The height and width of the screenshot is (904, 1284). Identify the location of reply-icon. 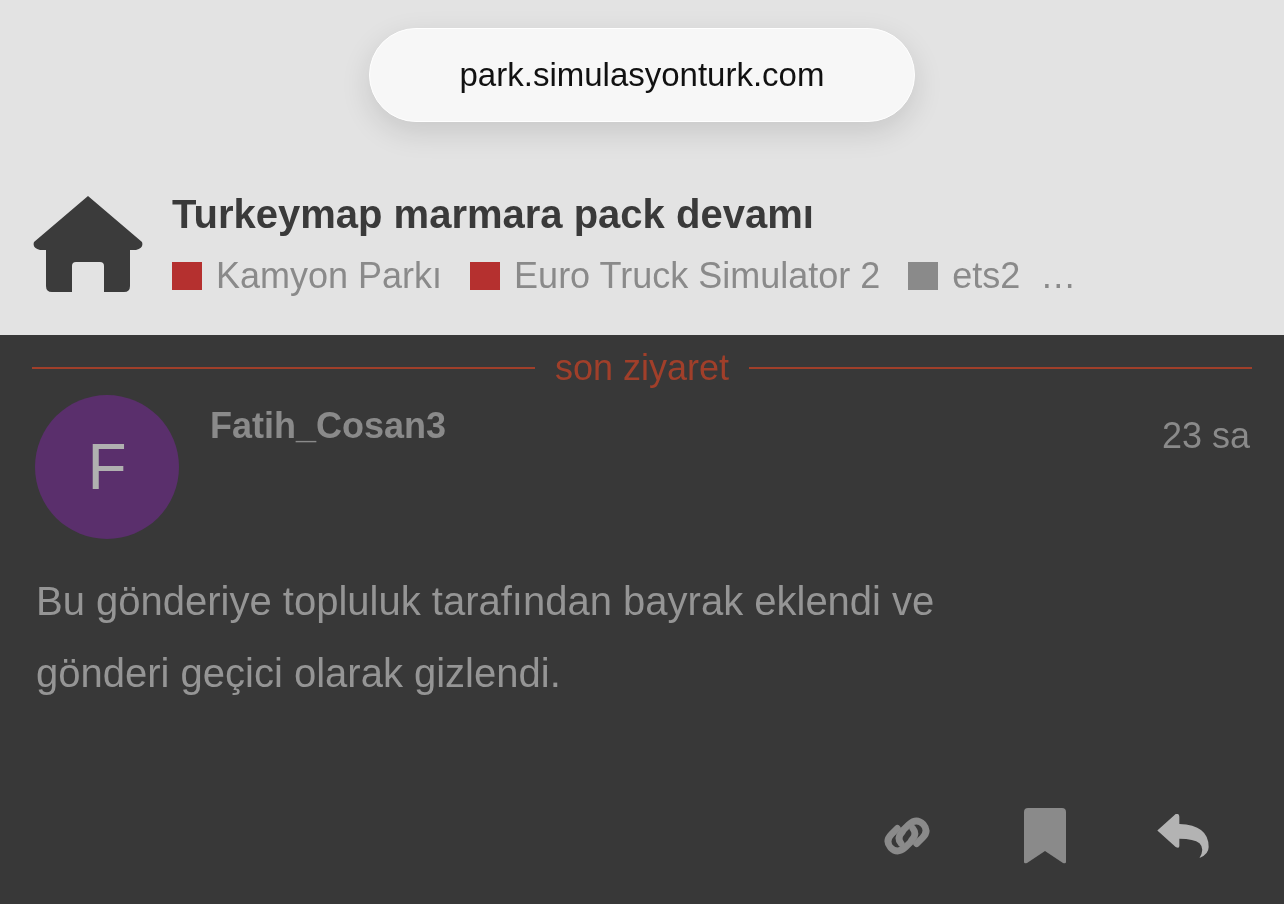
(1183, 836).